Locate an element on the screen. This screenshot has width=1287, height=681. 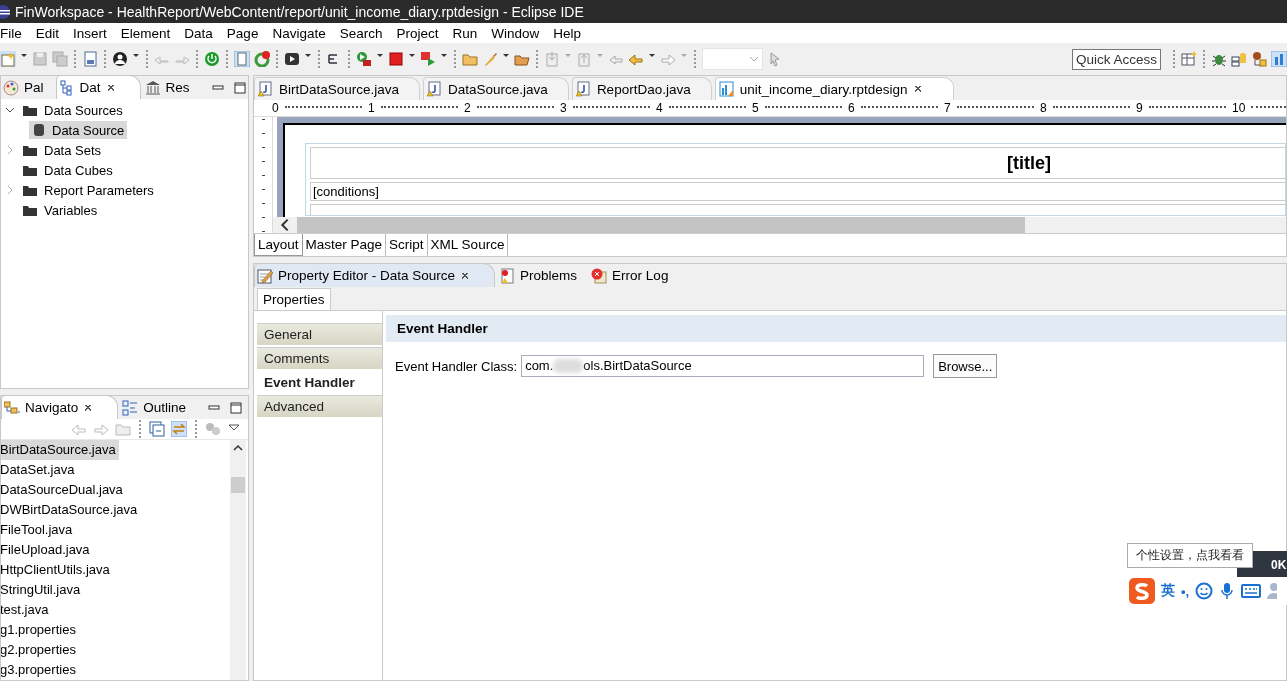
view-tab: Dat is located at coordinates (98, 87).